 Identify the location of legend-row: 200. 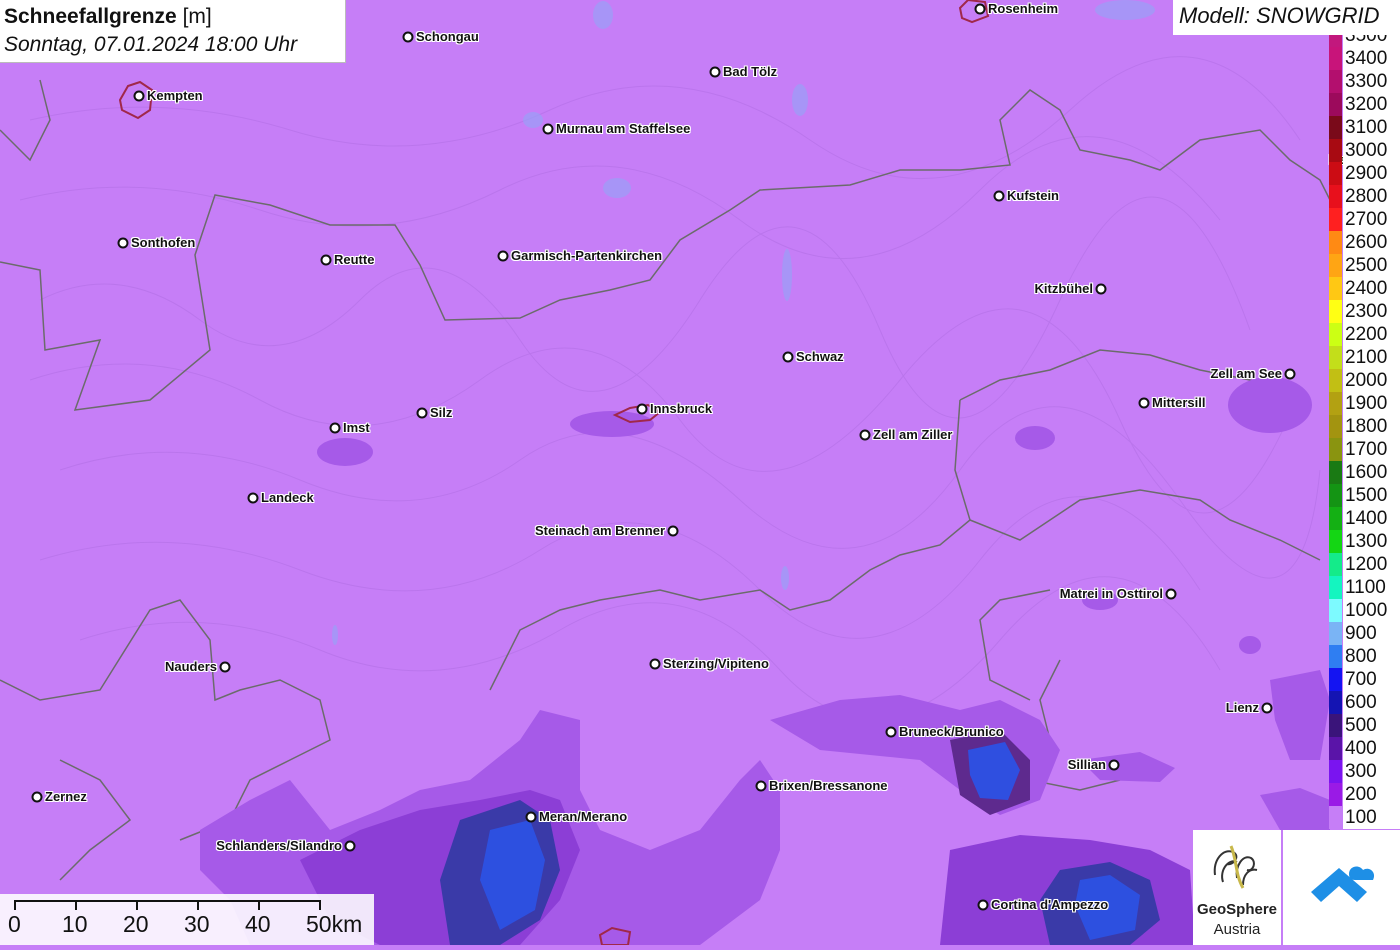
(1364, 794).